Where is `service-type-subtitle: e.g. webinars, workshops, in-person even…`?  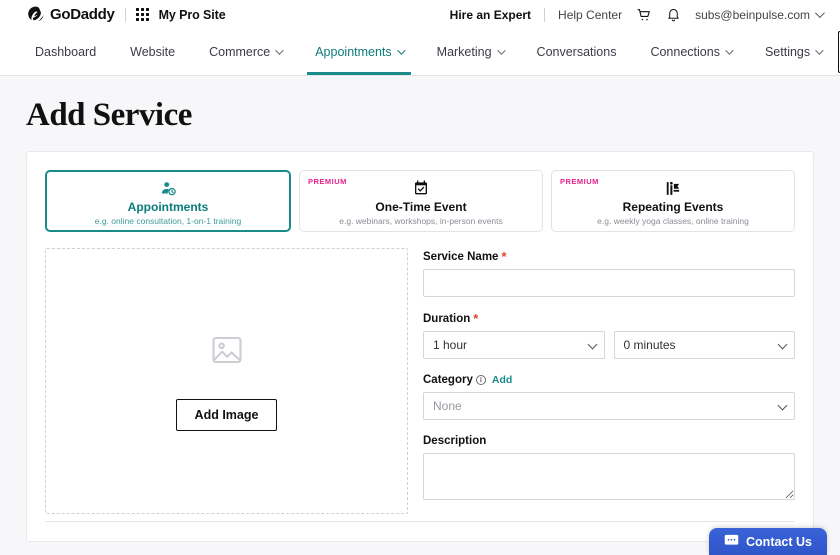
service-type-subtitle: e.g. webinars, workshops, in-person even… is located at coordinates (421, 220).